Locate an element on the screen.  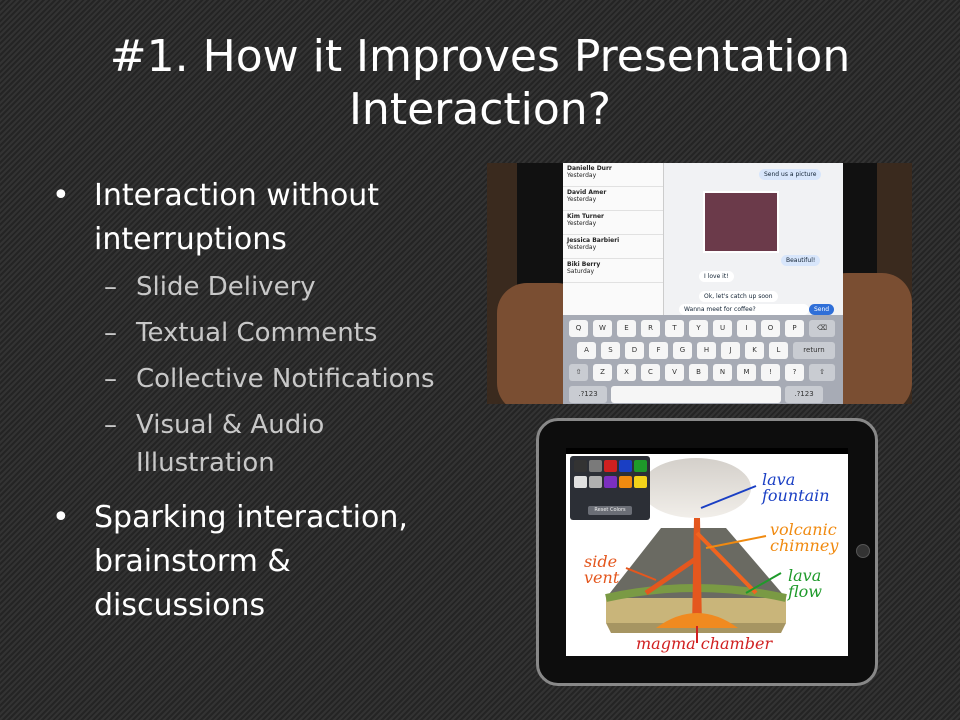
return-key: return is located at coordinates (814, 350).